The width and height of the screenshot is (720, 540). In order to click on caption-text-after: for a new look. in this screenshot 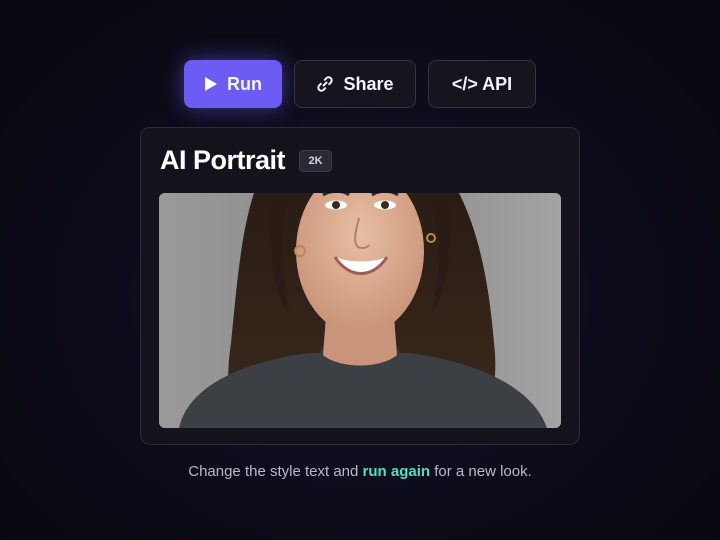, I will do `click(481, 471)`.